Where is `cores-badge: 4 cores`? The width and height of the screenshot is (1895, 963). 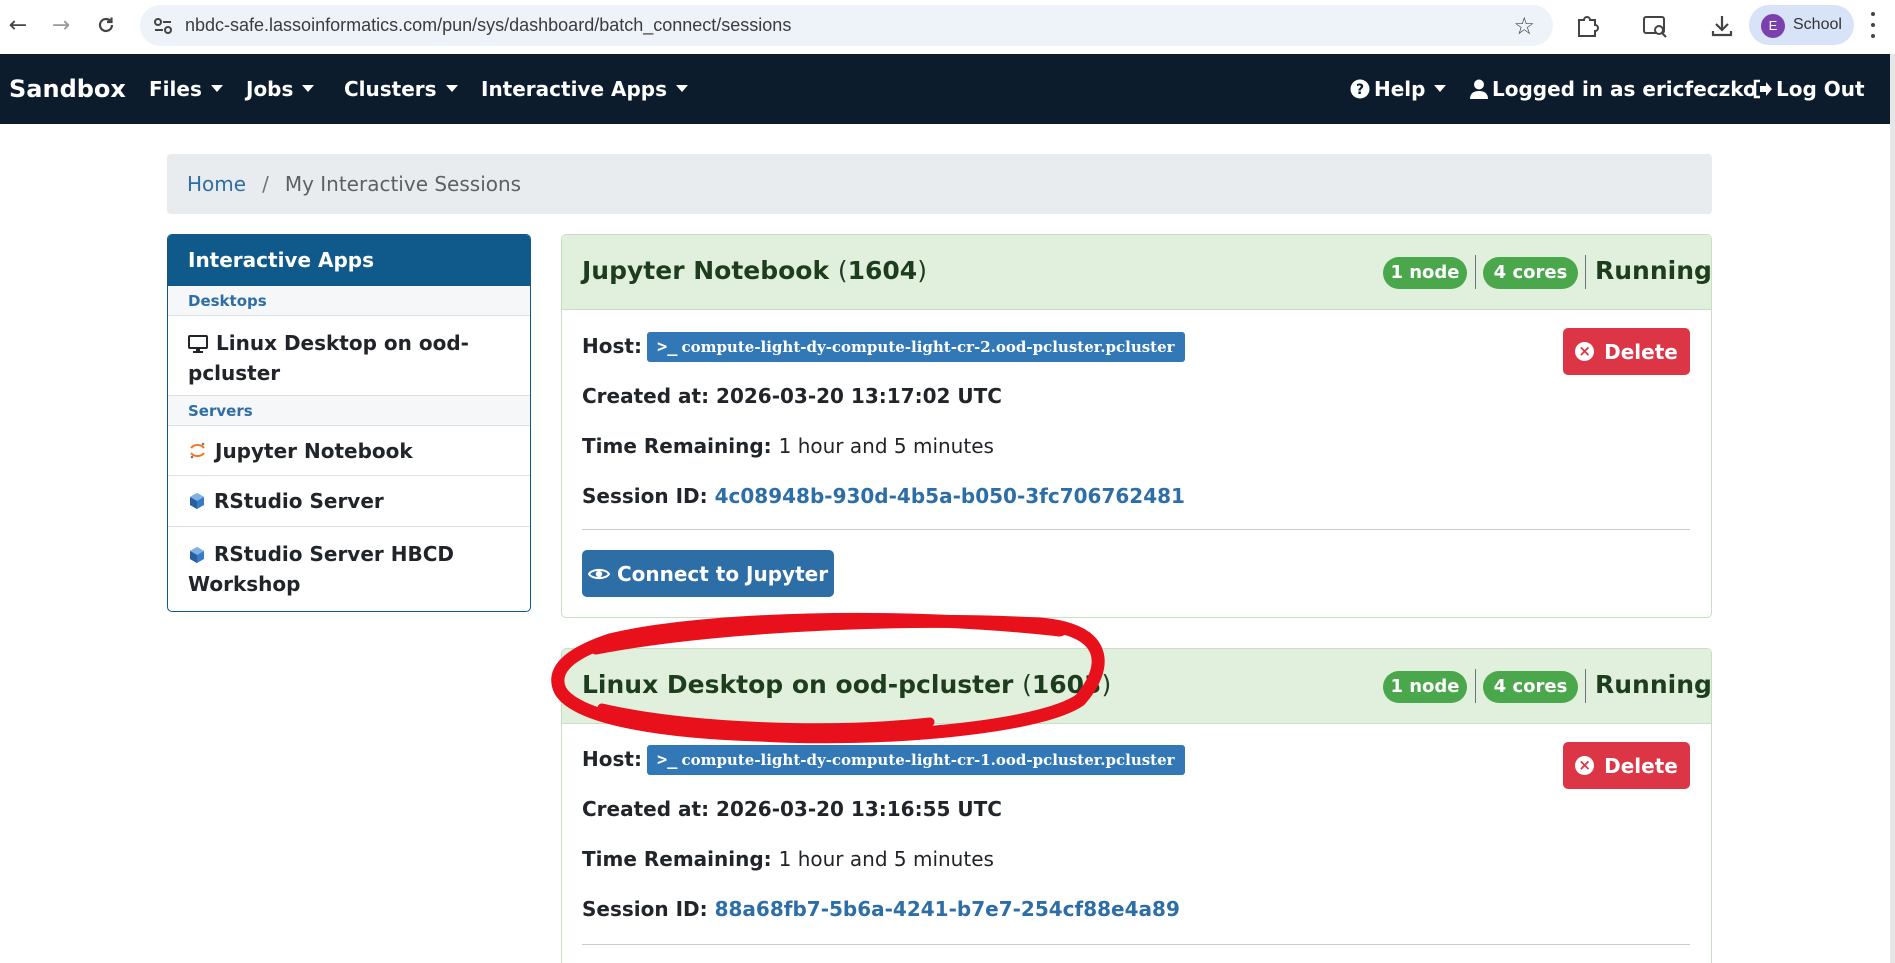 cores-badge: 4 cores is located at coordinates (1530, 273).